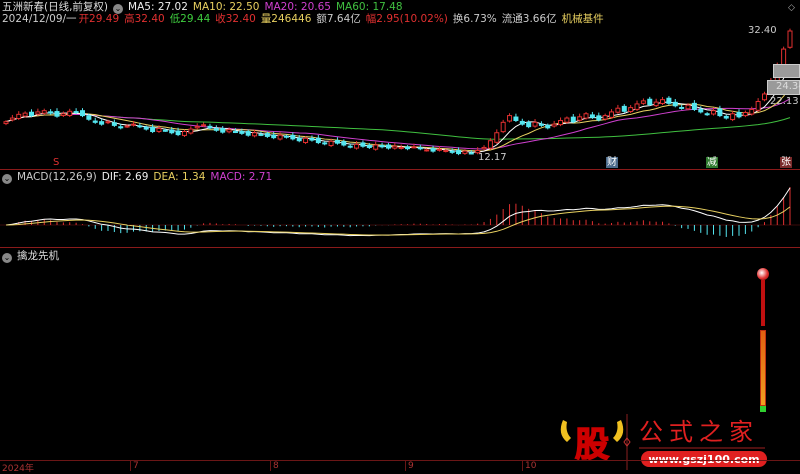 Image resolution: width=800 pixels, height=474 pixels. I want to click on gauge-ball, so click(763, 274).